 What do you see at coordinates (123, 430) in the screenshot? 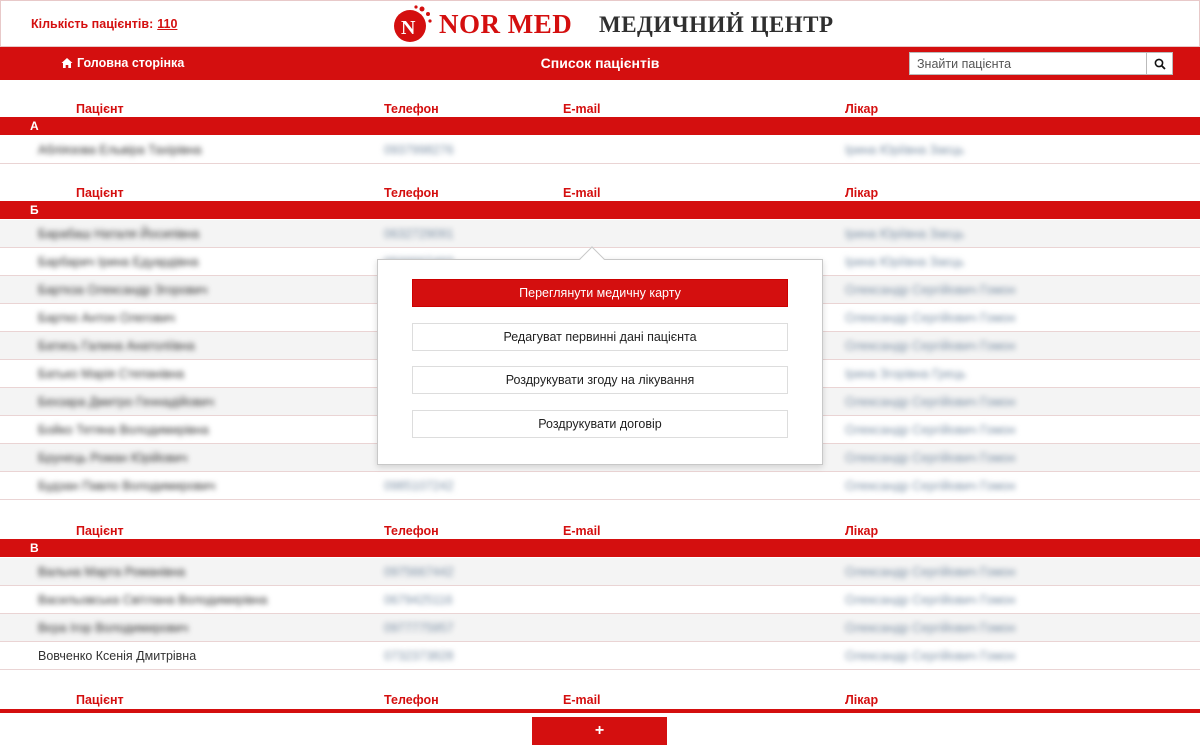
I see `patient-name: Бойко Тетяна Володимирівна` at bounding box center [123, 430].